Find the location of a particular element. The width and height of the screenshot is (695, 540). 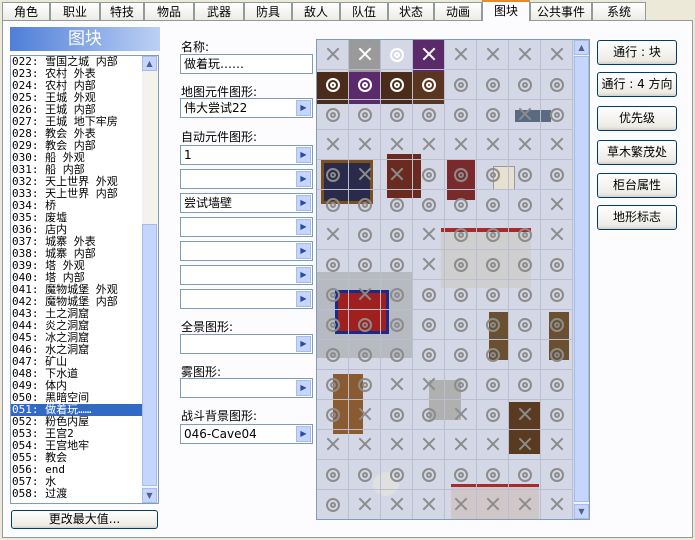

autotile-field: 1 ▶ is located at coordinates (246, 155).